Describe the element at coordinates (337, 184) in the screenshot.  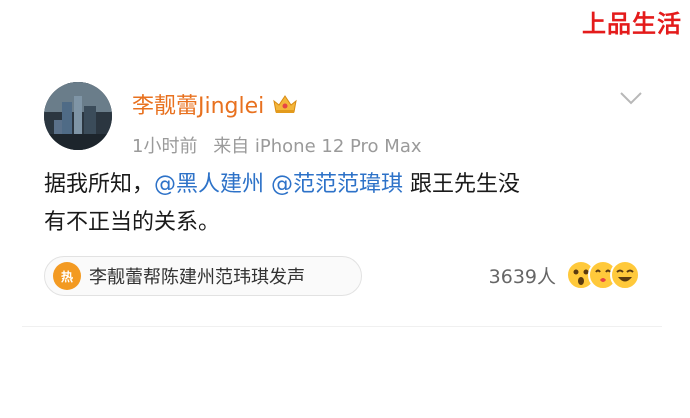
I see `mention-link-2: @范范范瑋琪` at that location.